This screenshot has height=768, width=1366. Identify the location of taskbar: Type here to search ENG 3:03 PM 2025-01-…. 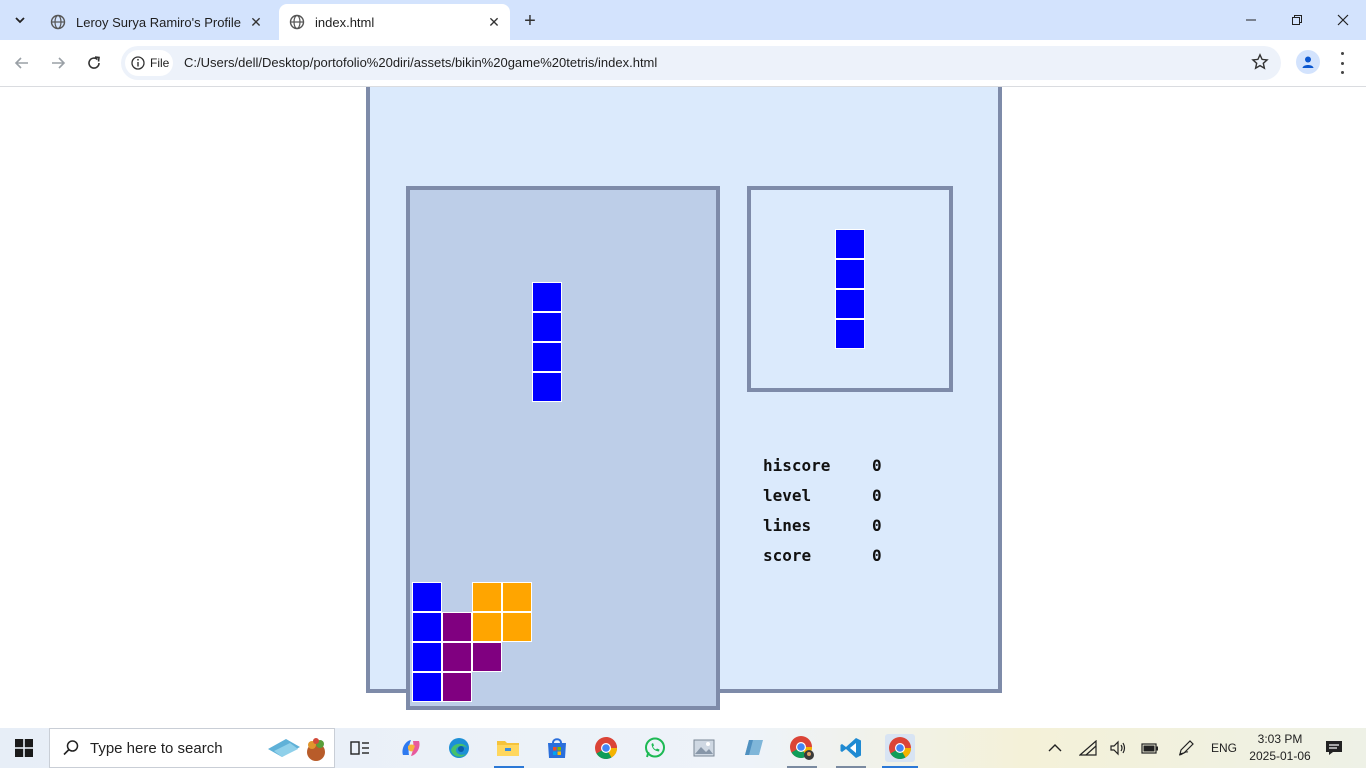
(683, 748).